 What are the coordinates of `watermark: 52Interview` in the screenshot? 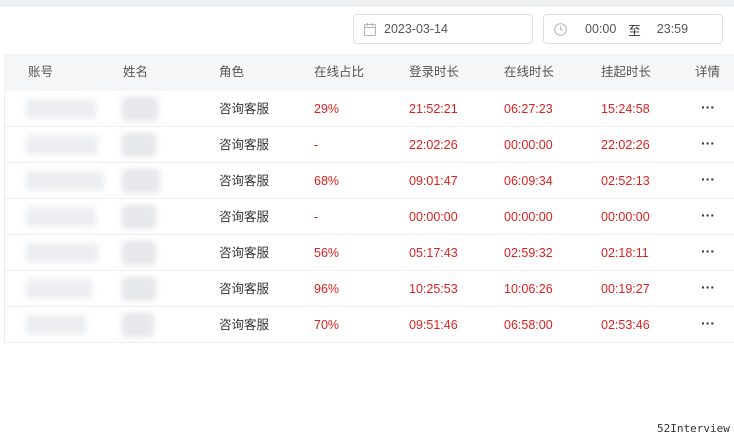 It's located at (693, 428).